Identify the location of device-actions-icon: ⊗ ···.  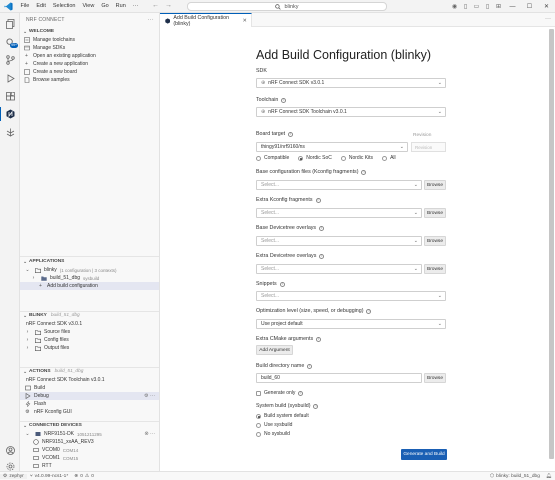
(149, 434).